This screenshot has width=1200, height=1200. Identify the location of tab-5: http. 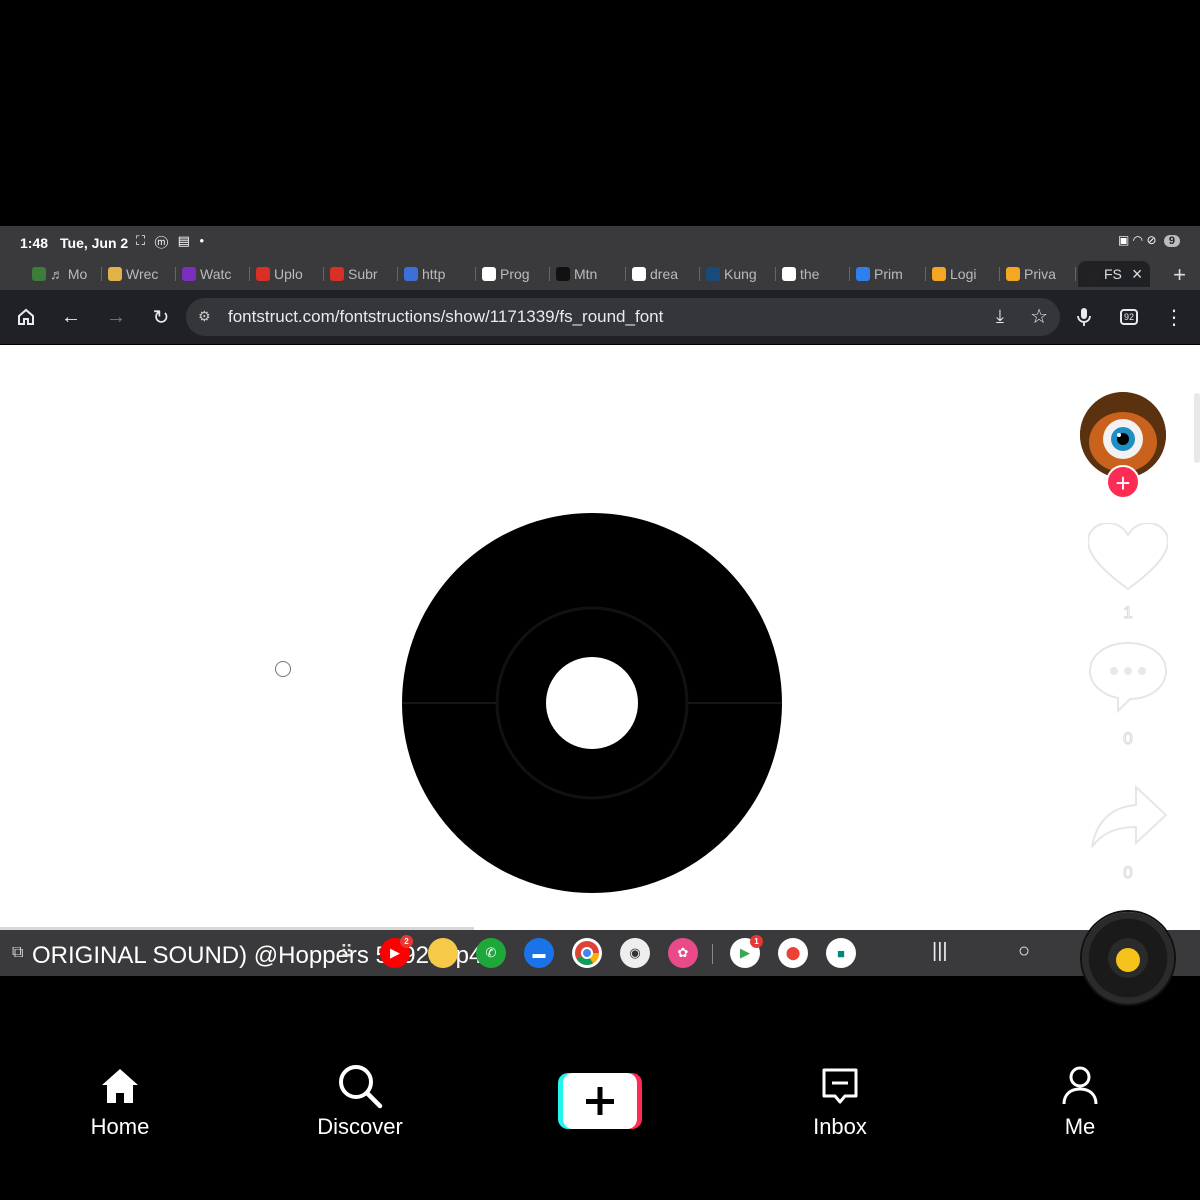
(440, 274).